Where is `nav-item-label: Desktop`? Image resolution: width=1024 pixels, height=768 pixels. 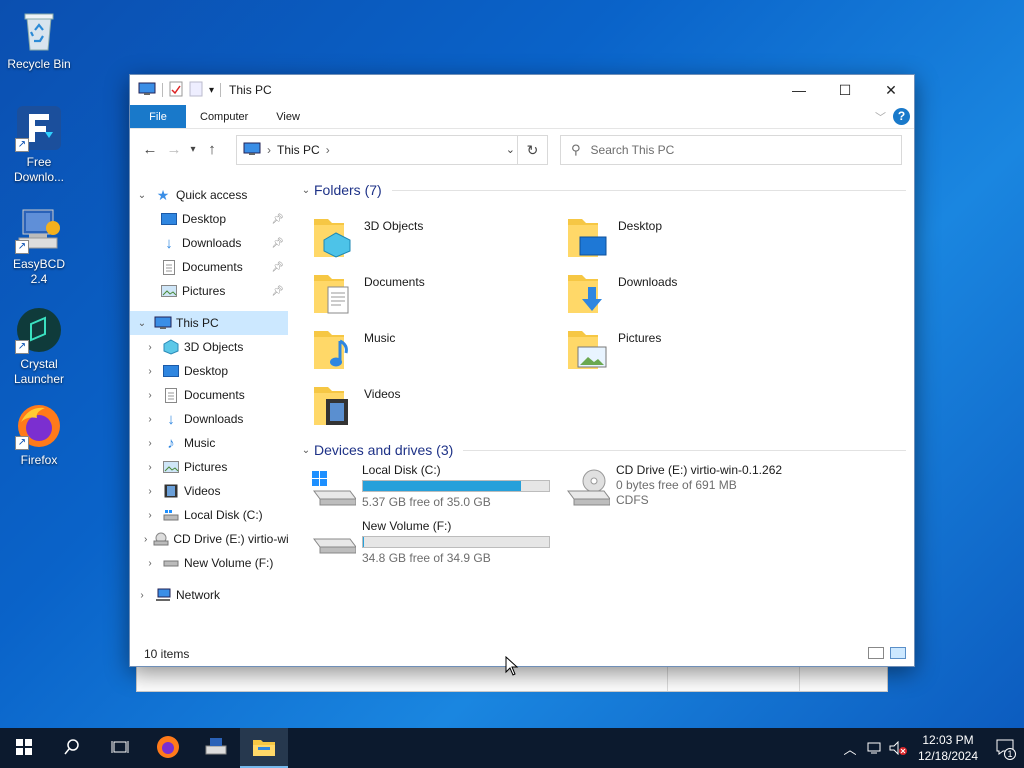
nav-item-label: Desktop is located at coordinates (206, 371).